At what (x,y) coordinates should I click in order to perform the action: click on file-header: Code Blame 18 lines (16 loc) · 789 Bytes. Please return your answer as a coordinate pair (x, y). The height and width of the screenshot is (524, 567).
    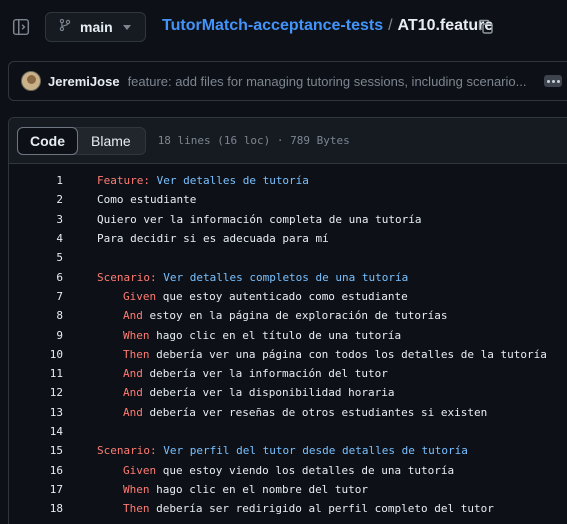
    Looking at the image, I should click on (288, 141).